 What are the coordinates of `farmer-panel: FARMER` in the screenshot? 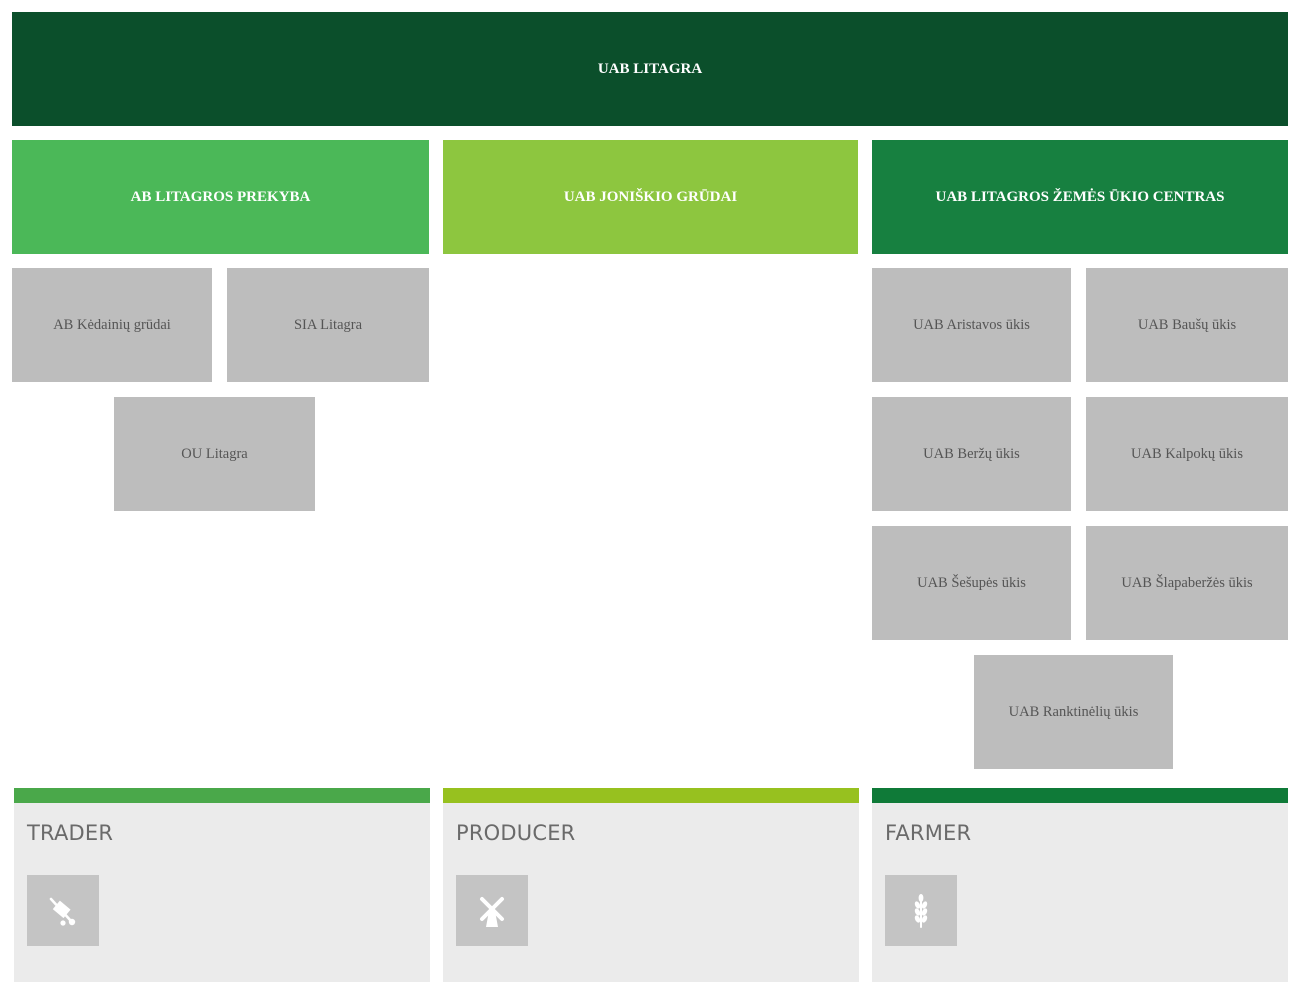 It's located at (1080, 892).